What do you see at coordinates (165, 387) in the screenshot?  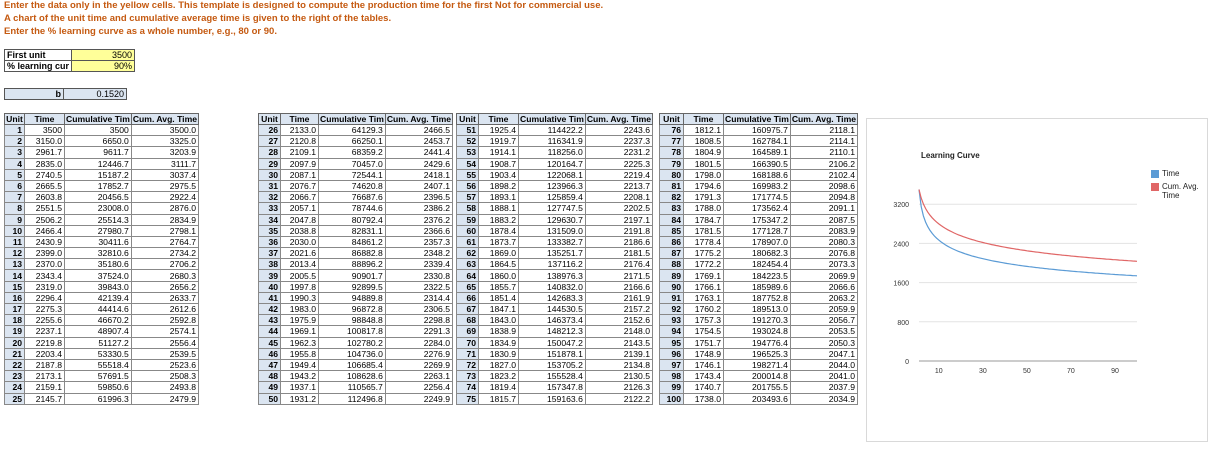 I see `cell-cum-avg-time: 2493.8` at bounding box center [165, 387].